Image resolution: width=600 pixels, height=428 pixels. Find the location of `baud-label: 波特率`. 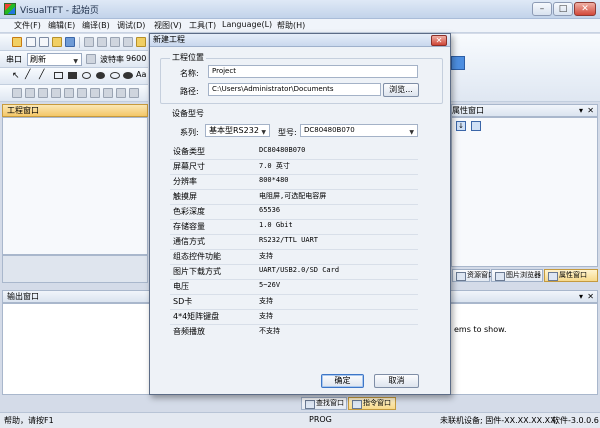

baud-label: 波特率 is located at coordinates (112, 59).